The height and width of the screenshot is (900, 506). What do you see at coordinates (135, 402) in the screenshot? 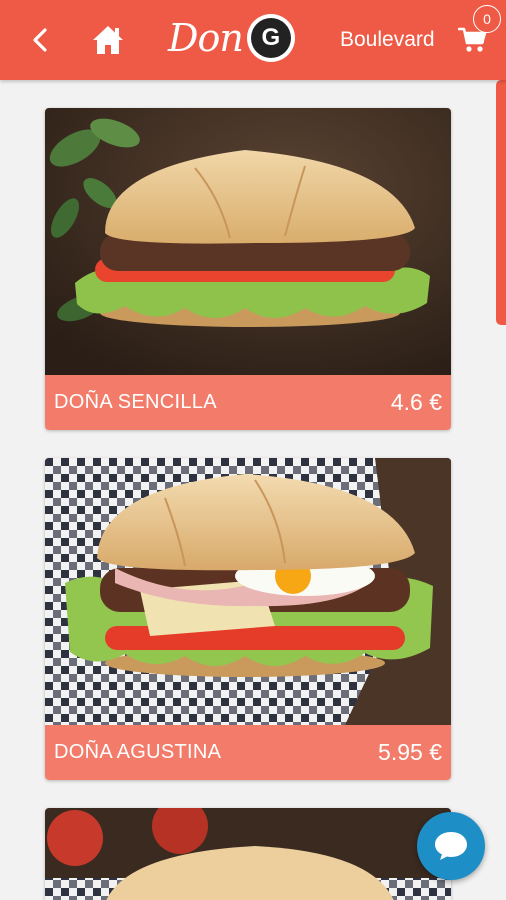
I see `product-name: DOÑA SENCILLA` at bounding box center [135, 402].